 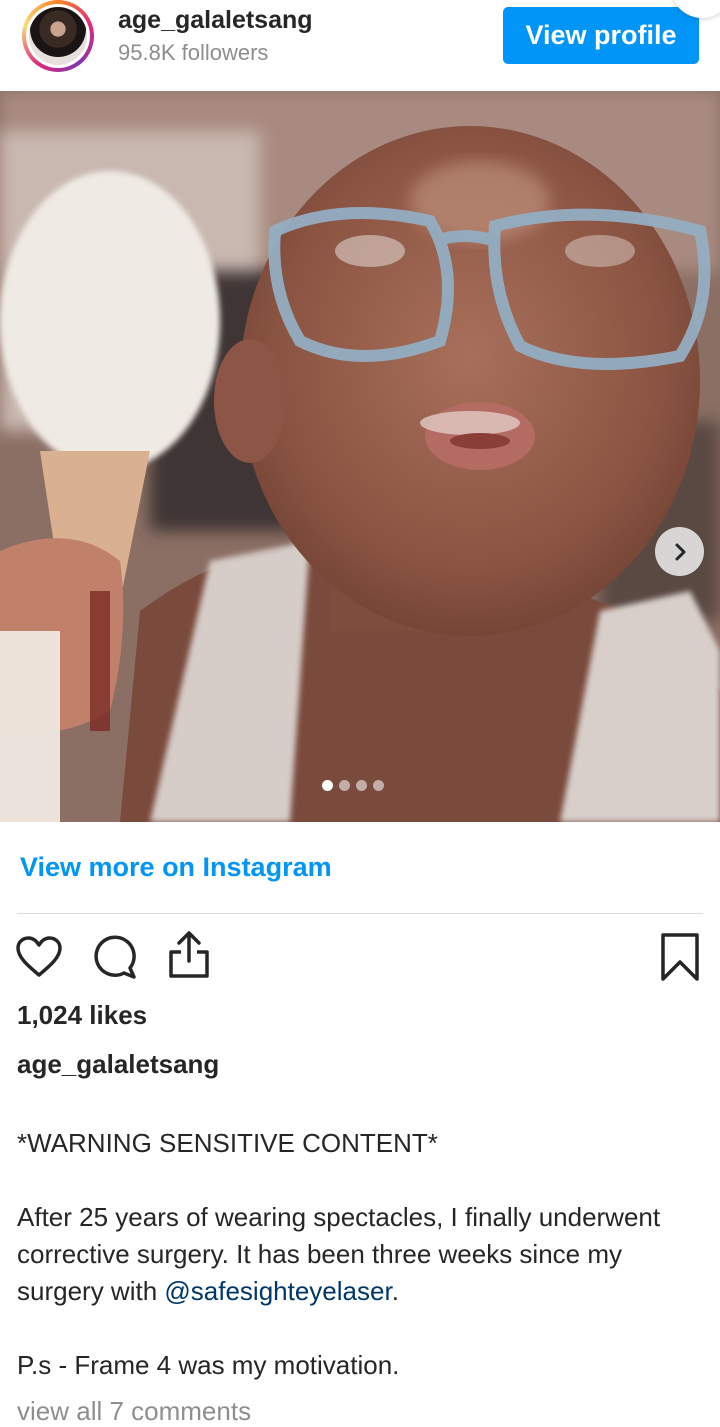 I want to click on carousel-next-button, so click(x=679, y=551).